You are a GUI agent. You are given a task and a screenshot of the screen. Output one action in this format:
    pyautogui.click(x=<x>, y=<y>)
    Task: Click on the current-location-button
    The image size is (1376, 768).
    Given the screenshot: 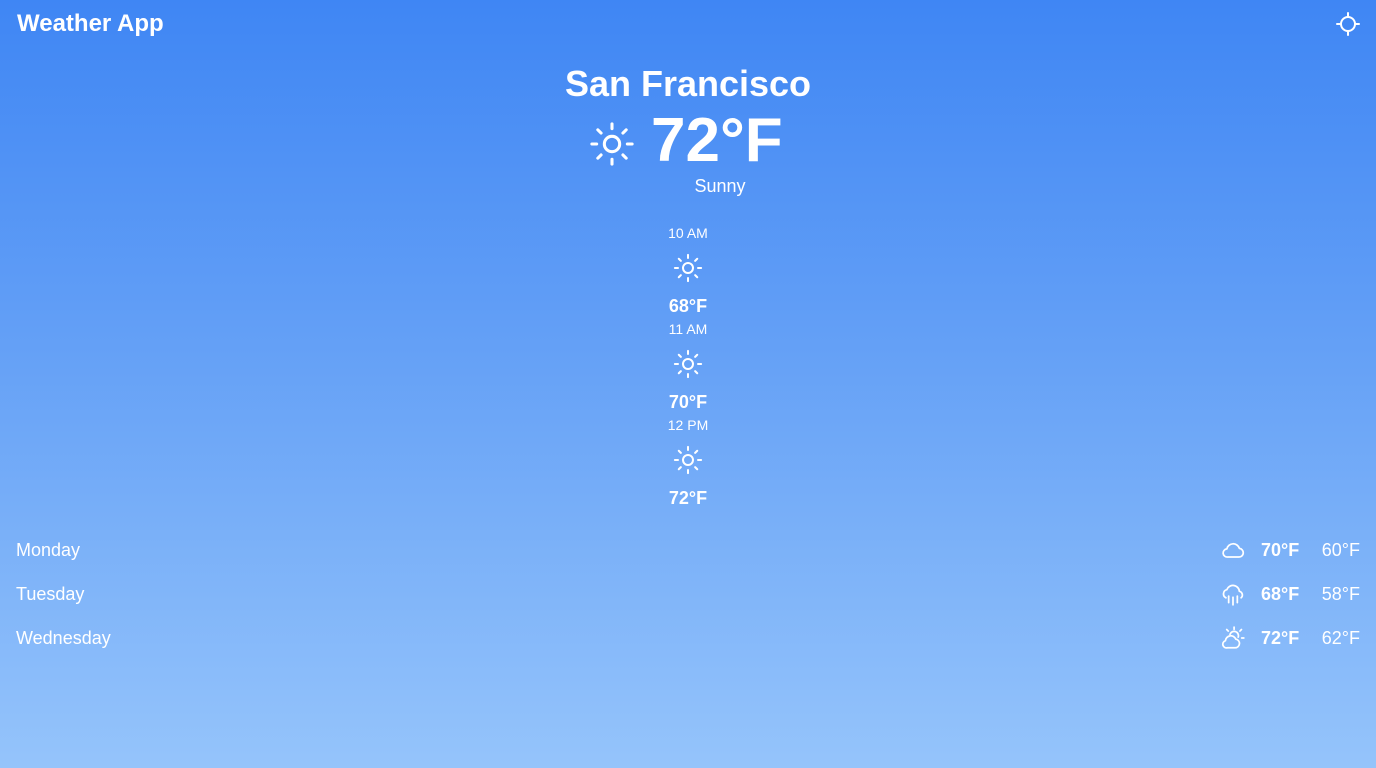 What is the action you would take?
    pyautogui.click(x=1348, y=24)
    